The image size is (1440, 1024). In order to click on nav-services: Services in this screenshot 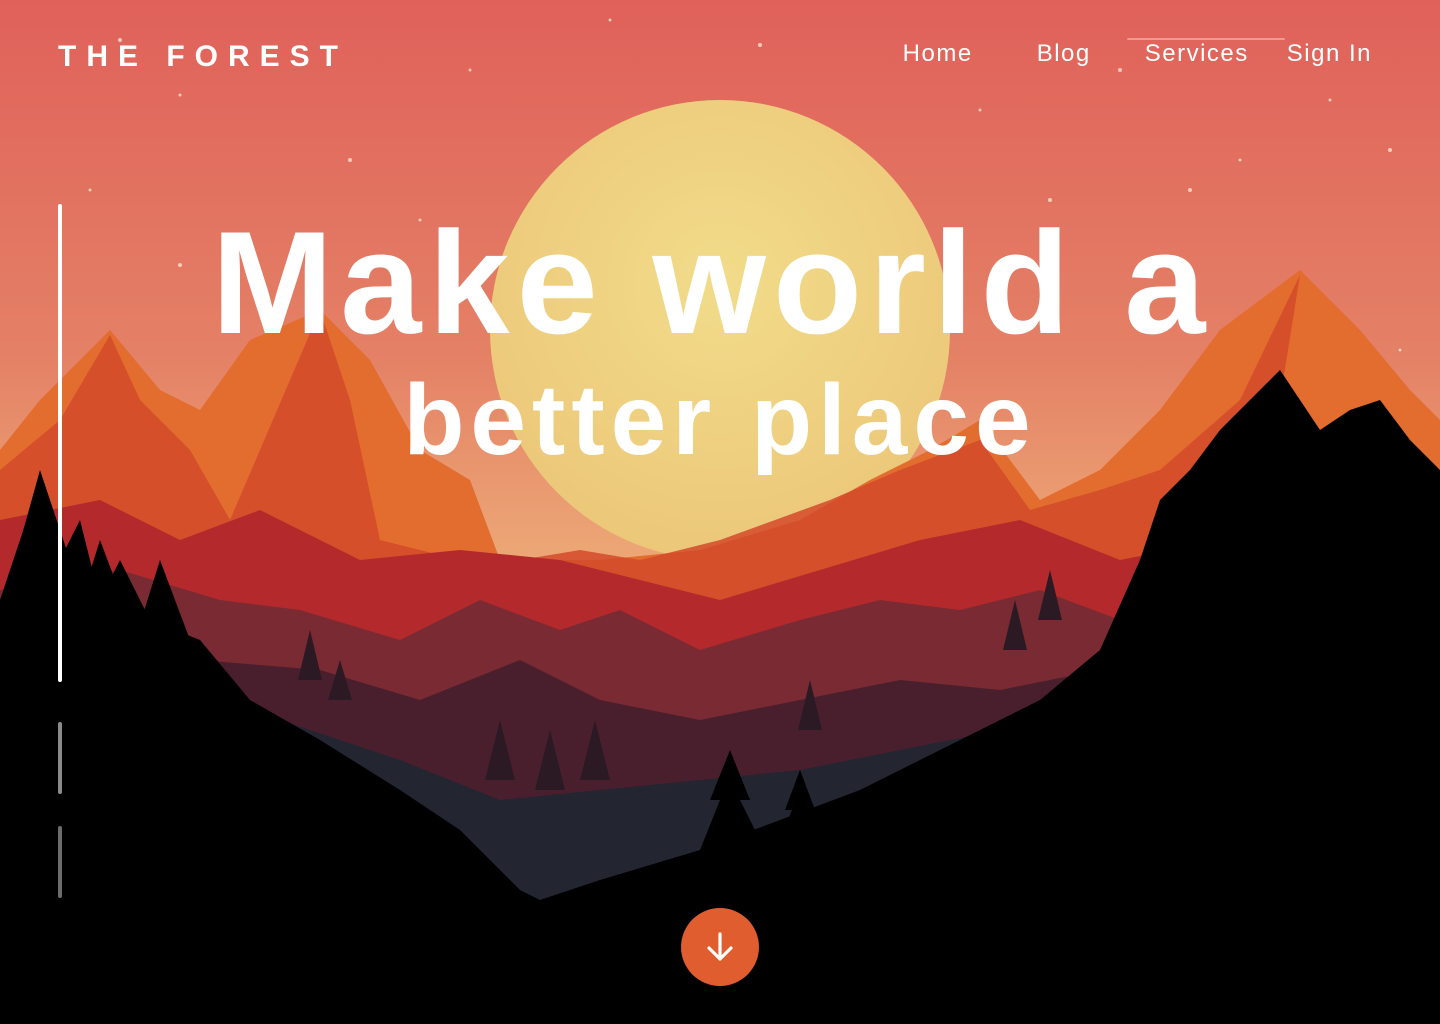, I will do `click(1205, 53)`.